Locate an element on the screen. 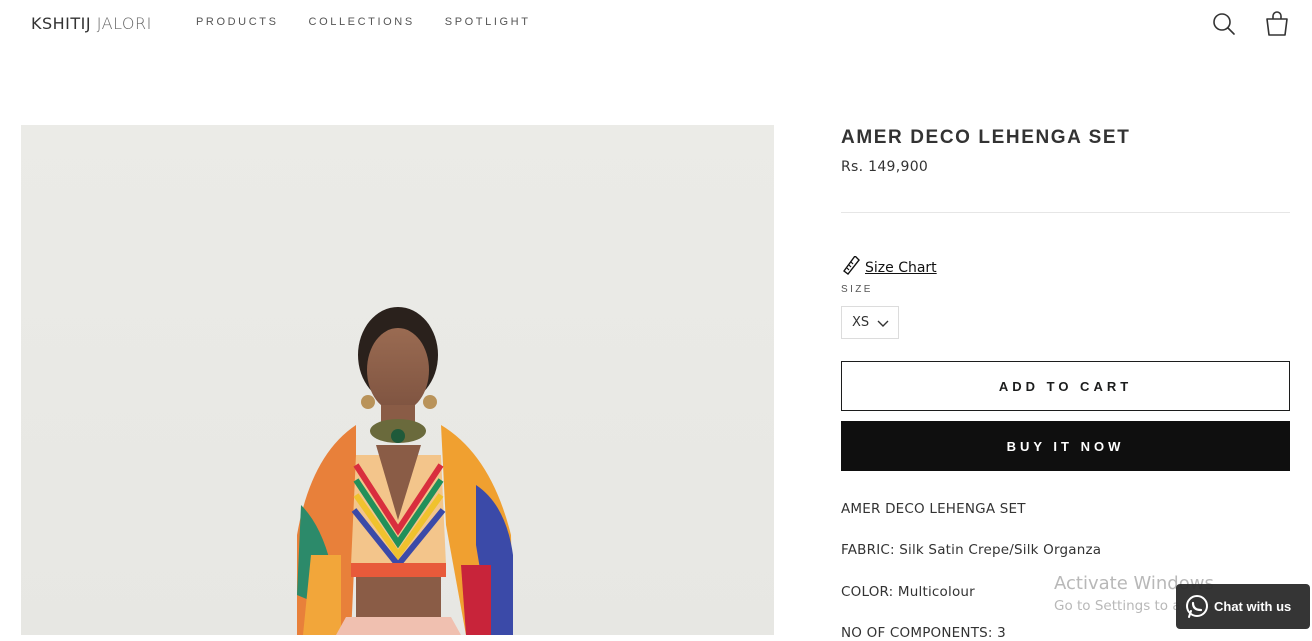 This screenshot has height=641, width=1312. buy-it-now-button: BUY IT NOW is located at coordinates (1065, 446).